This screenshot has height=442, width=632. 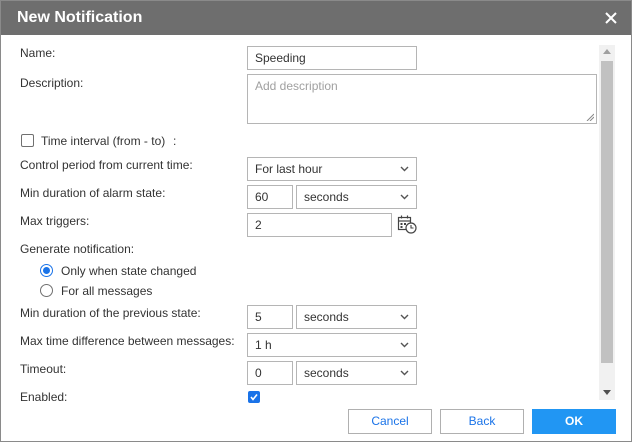 I want to click on radio-for-all-messages, so click(x=46, y=290).